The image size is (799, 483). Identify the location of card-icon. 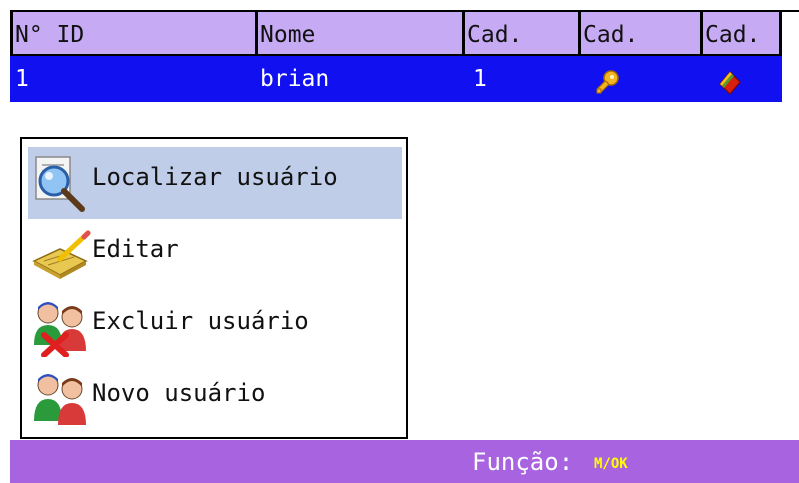
(730, 80).